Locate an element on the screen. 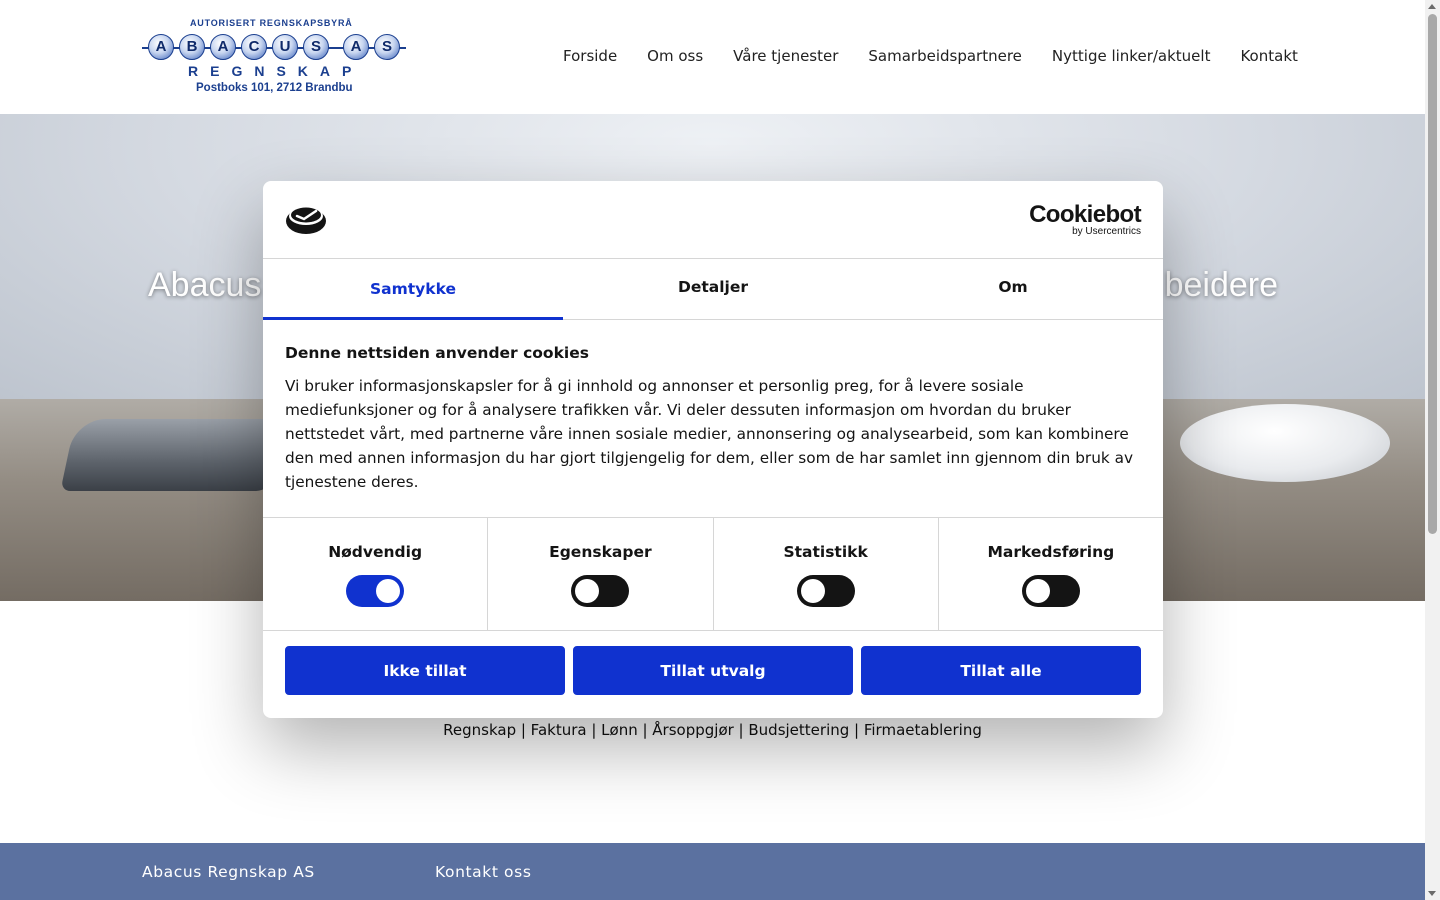 This screenshot has width=1440, height=900. nav-item-om-oss: Om oss is located at coordinates (675, 56).